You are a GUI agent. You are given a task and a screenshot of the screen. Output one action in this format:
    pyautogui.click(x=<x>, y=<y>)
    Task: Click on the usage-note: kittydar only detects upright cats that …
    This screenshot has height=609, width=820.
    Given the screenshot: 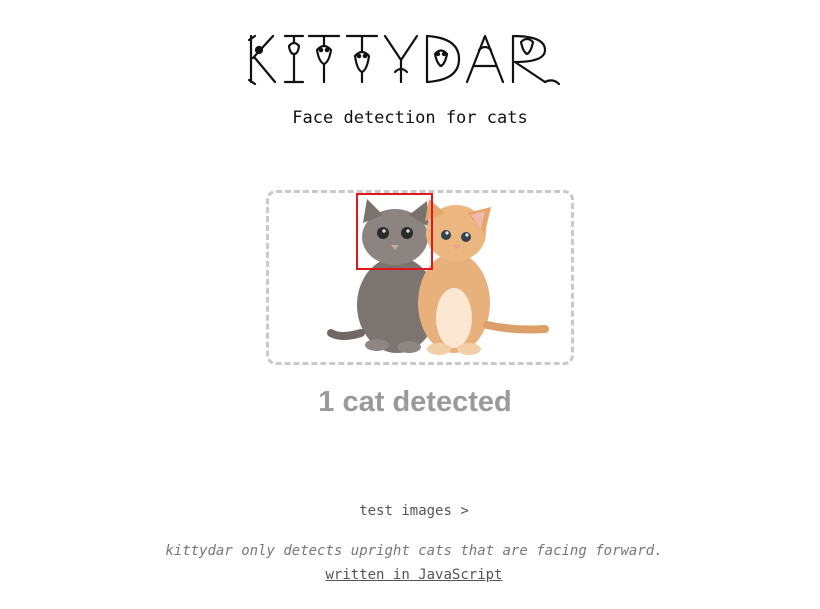 What is the action you would take?
    pyautogui.click(x=414, y=551)
    